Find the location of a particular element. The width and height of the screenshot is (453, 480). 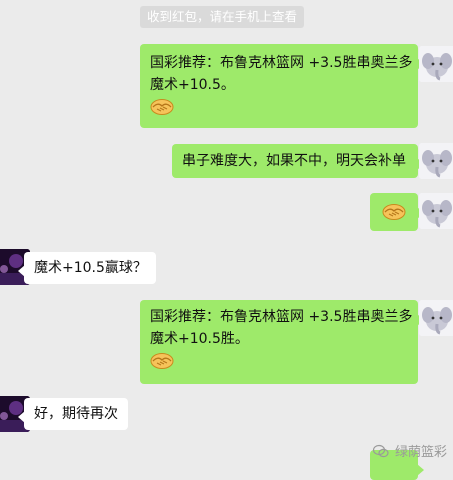

message-bubble-outgoing is located at coordinates (397, 212).